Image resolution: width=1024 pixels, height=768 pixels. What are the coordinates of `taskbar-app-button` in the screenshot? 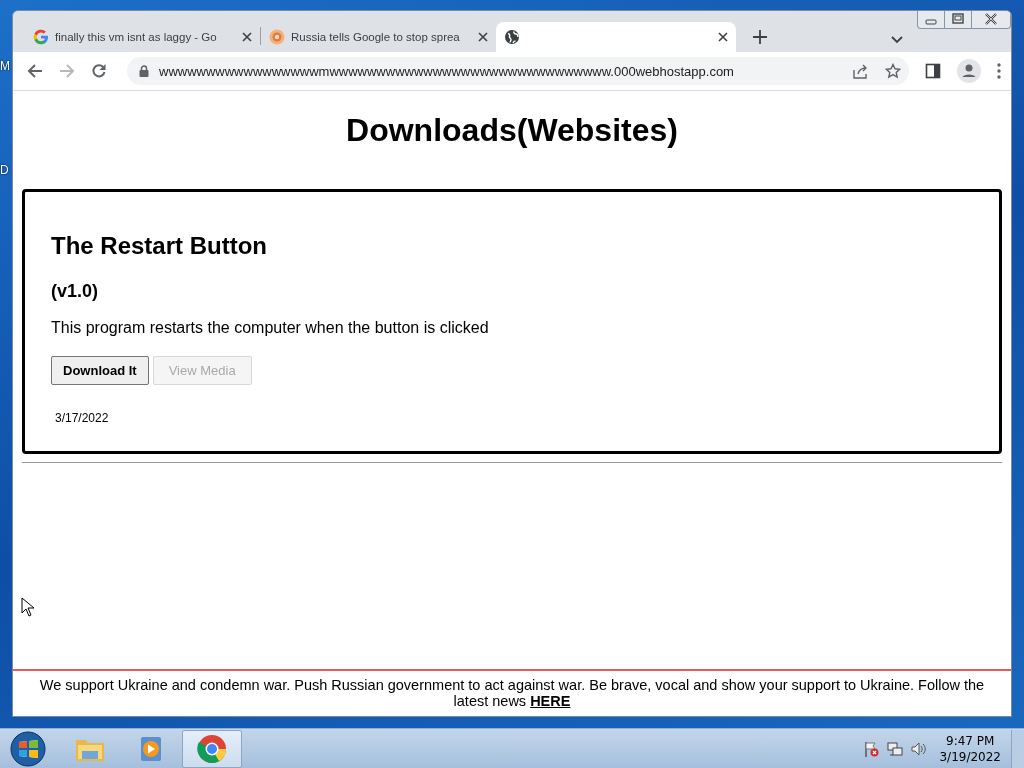 It's located at (212, 748).